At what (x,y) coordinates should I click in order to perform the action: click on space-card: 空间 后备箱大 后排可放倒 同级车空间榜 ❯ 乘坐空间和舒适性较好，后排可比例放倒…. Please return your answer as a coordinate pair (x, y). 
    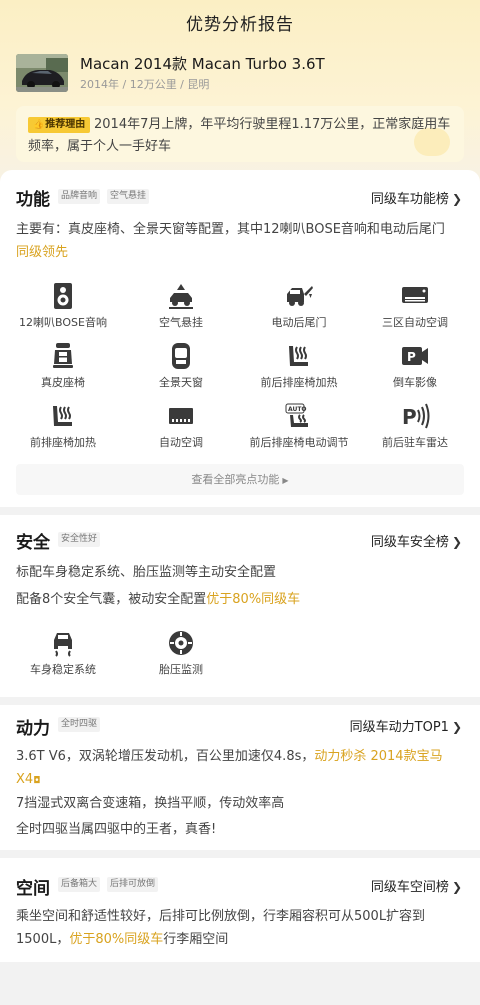
    Looking at the image, I should click on (240, 910).